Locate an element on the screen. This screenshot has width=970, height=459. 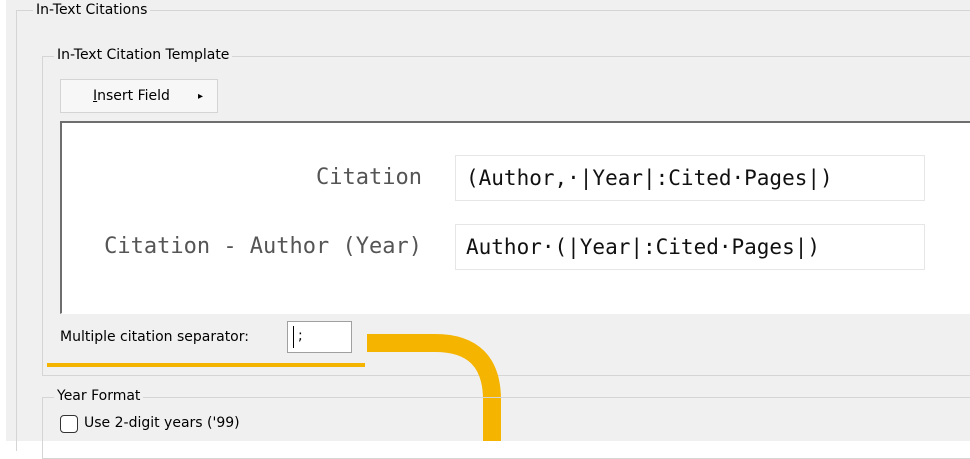
highlight-callout-arrow is located at coordinates (434, 387).